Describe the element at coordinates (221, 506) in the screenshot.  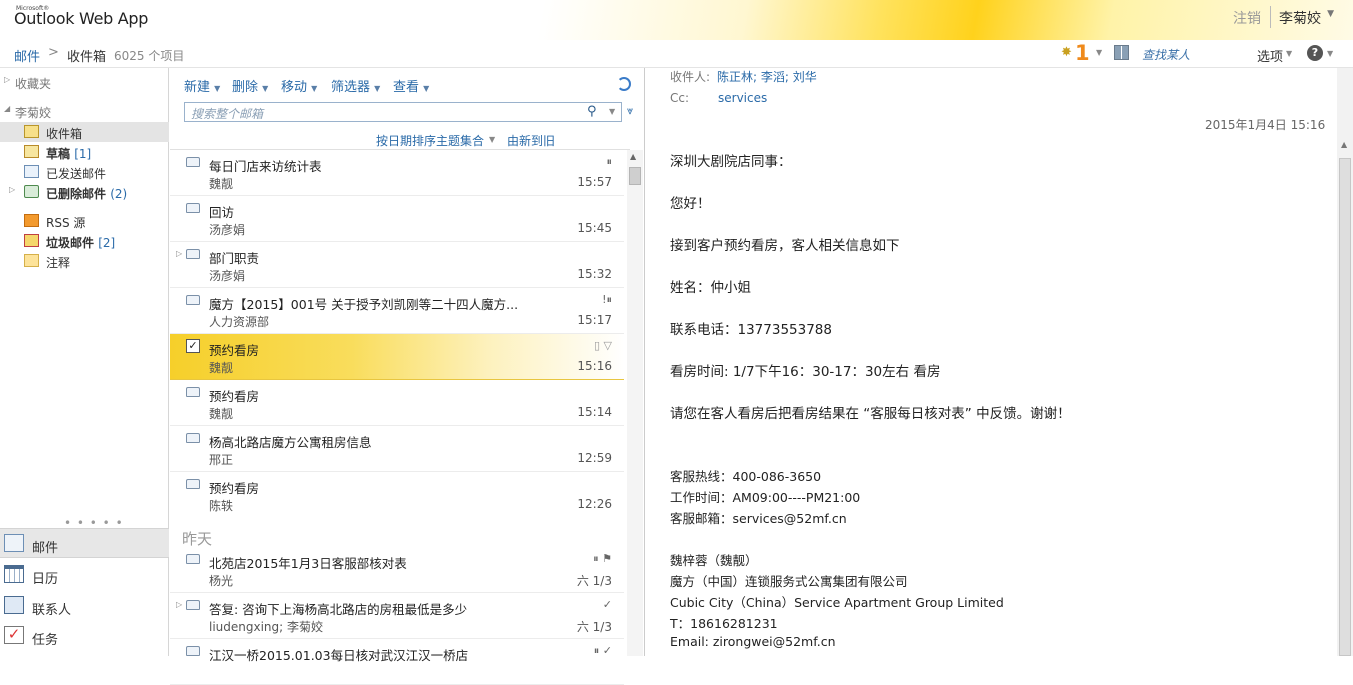
I see `message-sender: 陈轶` at that location.